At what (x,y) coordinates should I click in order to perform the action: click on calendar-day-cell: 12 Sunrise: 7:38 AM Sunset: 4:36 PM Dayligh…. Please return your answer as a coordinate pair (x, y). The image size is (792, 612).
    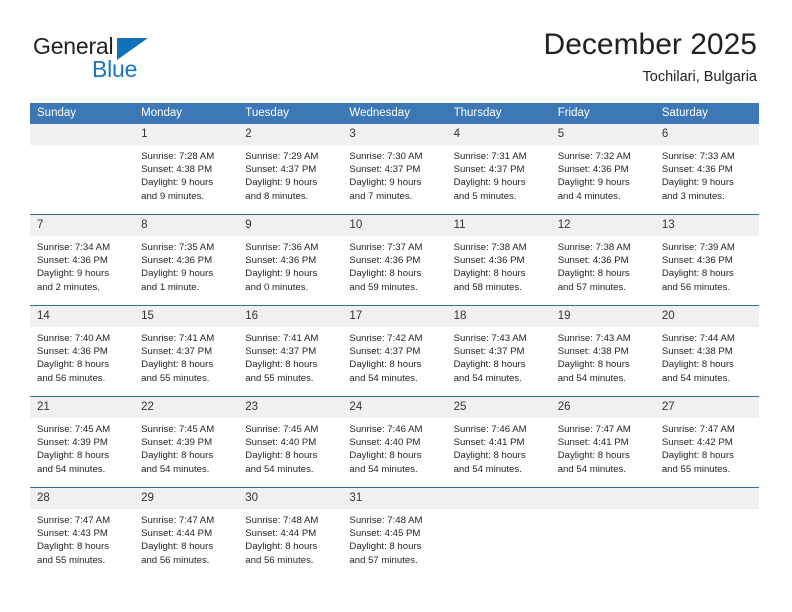
    Looking at the image, I should click on (602, 260).